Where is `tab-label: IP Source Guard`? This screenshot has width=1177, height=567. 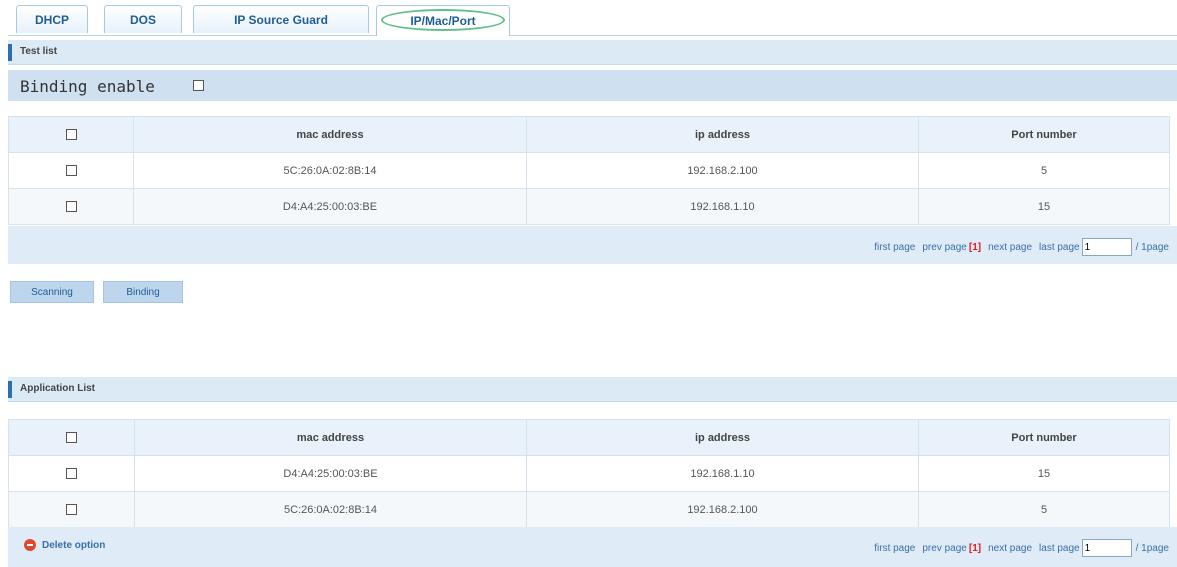 tab-label: IP Source Guard is located at coordinates (281, 19).